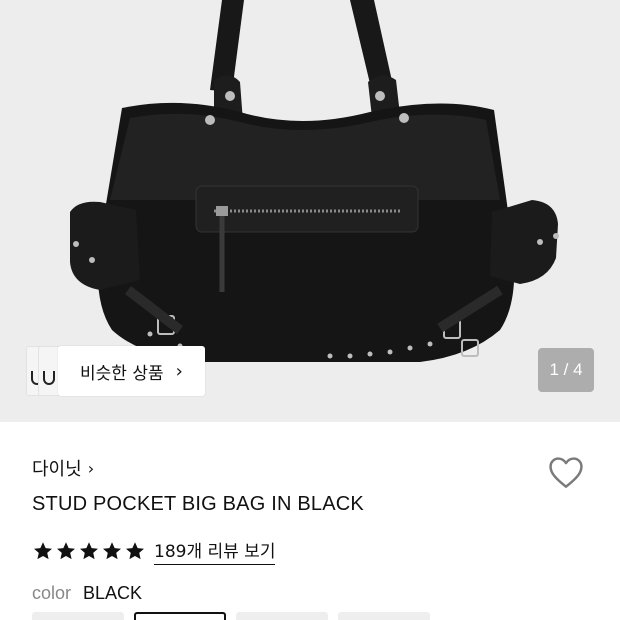 The image size is (620, 620). I want to click on product-title: STUD POCKET BIG BAG IN BLACK, so click(198, 504).